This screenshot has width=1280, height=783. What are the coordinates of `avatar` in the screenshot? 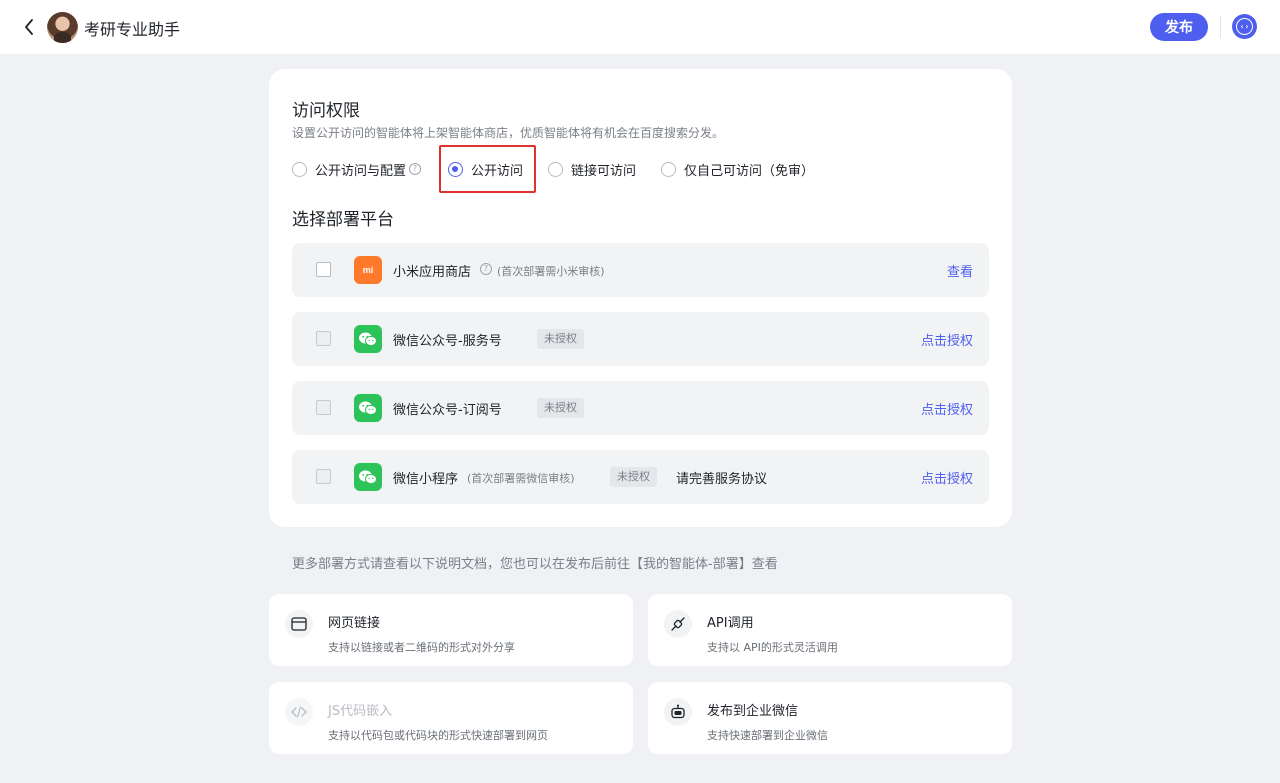 It's located at (62, 27).